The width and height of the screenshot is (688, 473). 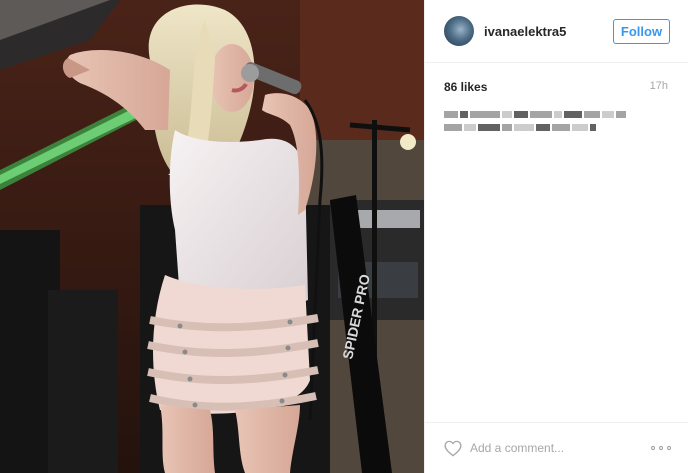 What do you see at coordinates (465, 87) in the screenshot?
I see `likes-count: 86 likes` at bounding box center [465, 87].